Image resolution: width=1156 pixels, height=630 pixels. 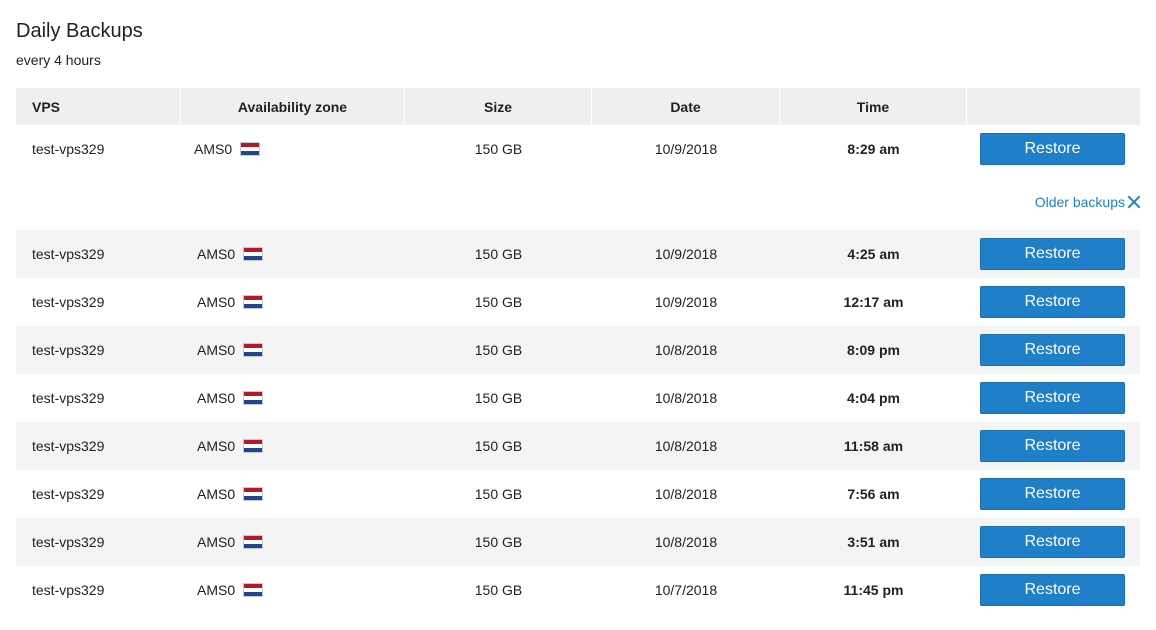 I want to click on backup-time: 4:25 am, so click(x=873, y=254).